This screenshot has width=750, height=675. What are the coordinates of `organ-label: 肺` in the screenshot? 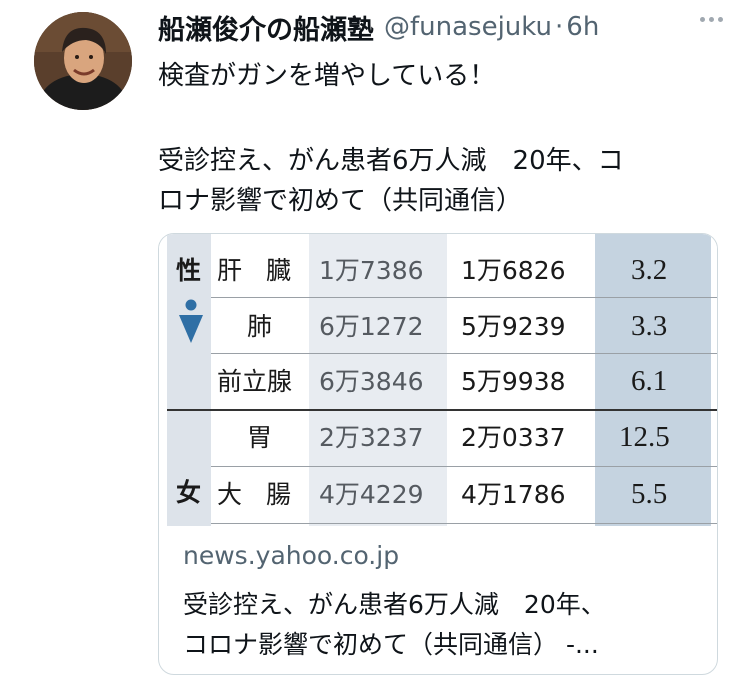 It's located at (260, 326).